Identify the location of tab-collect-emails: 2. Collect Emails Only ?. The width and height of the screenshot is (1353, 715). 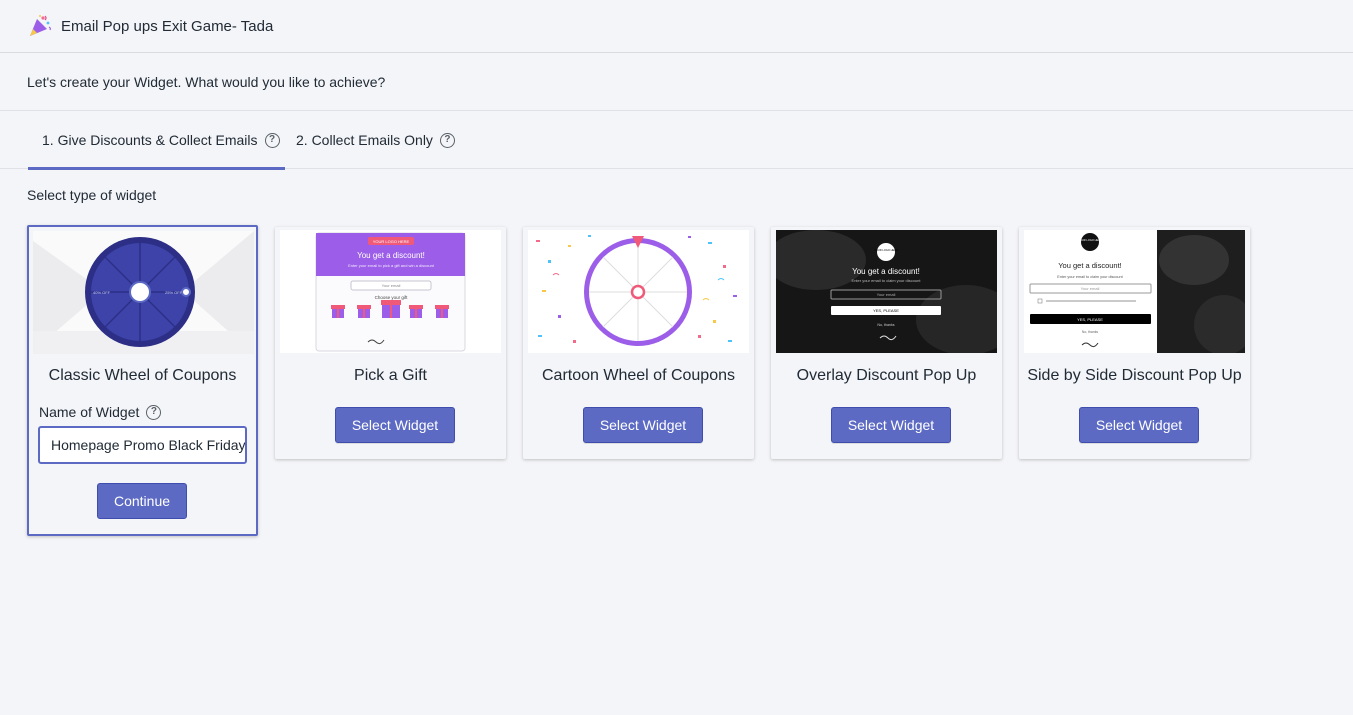
(375, 140).